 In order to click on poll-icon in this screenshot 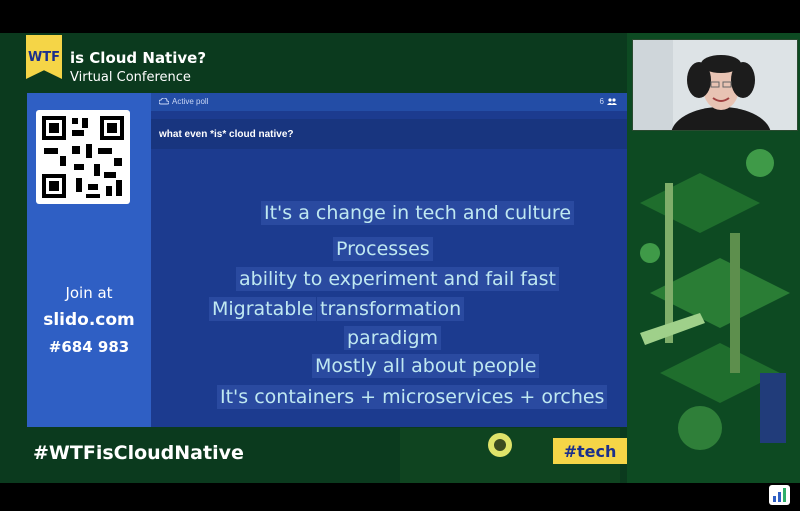, I will do `click(164, 101)`.